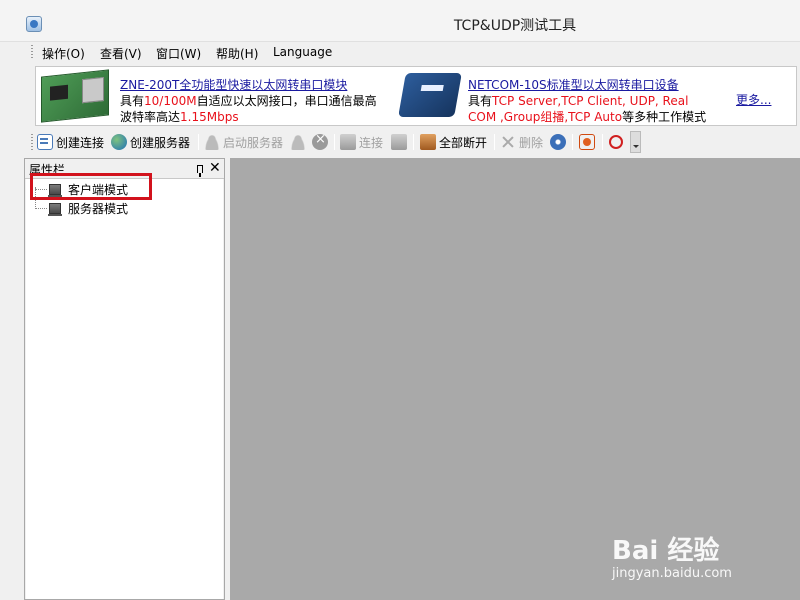 This screenshot has width=800, height=600. Describe the element at coordinates (428, 142) in the screenshot. I see `disconnect-icon` at that location.